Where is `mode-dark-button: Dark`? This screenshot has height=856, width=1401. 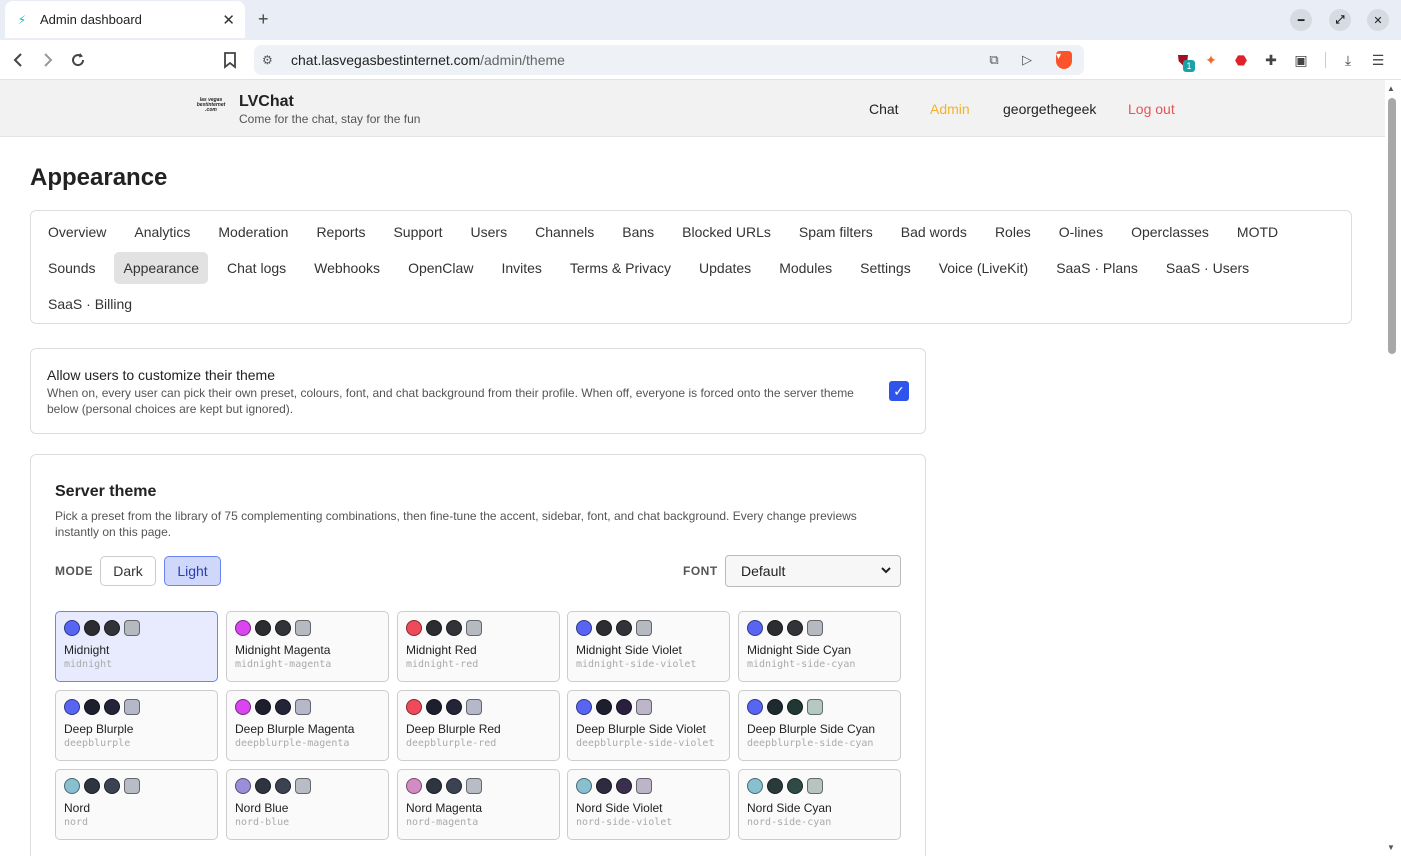 mode-dark-button: Dark is located at coordinates (128, 571).